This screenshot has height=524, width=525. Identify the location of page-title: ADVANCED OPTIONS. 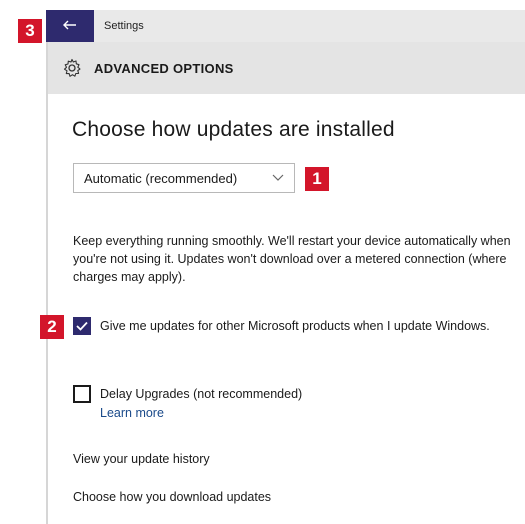
(164, 68).